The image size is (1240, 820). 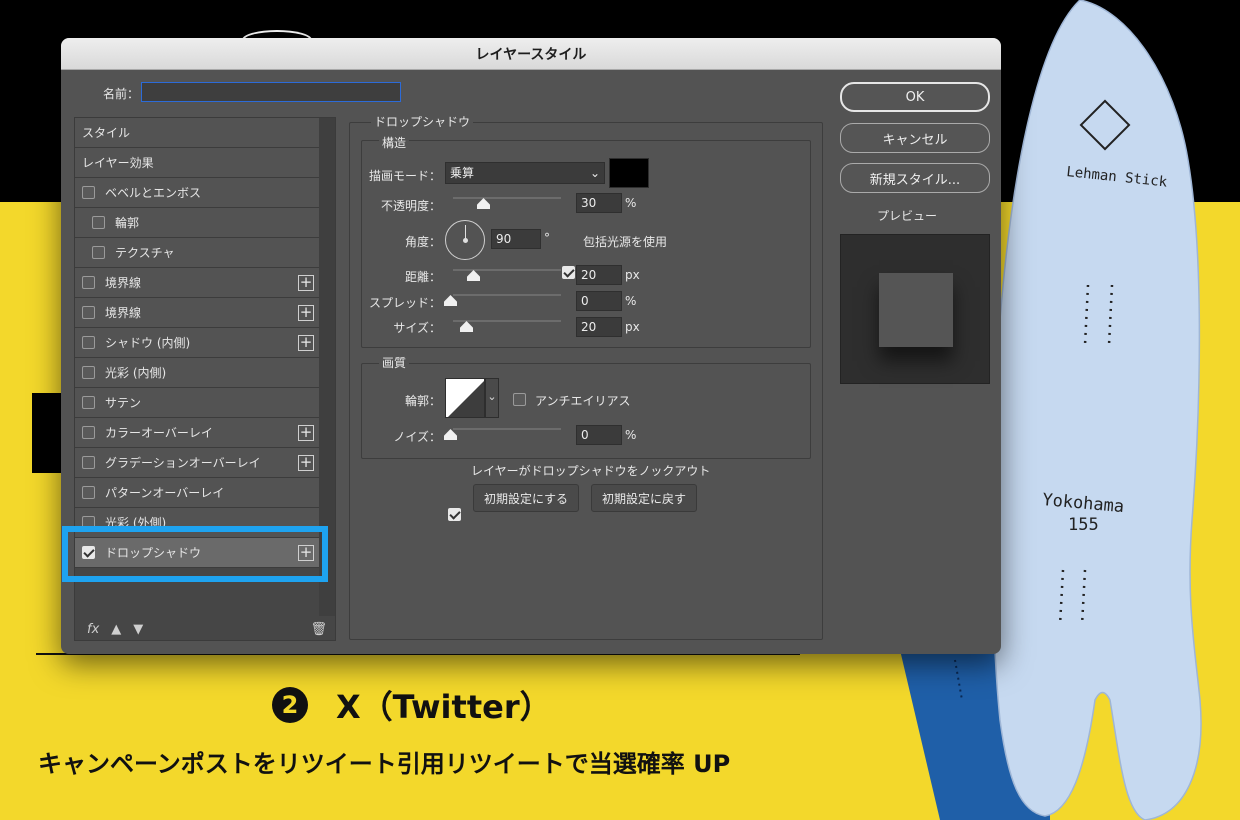 I want to click on blend-mode-value: 乗算, so click(x=462, y=173).